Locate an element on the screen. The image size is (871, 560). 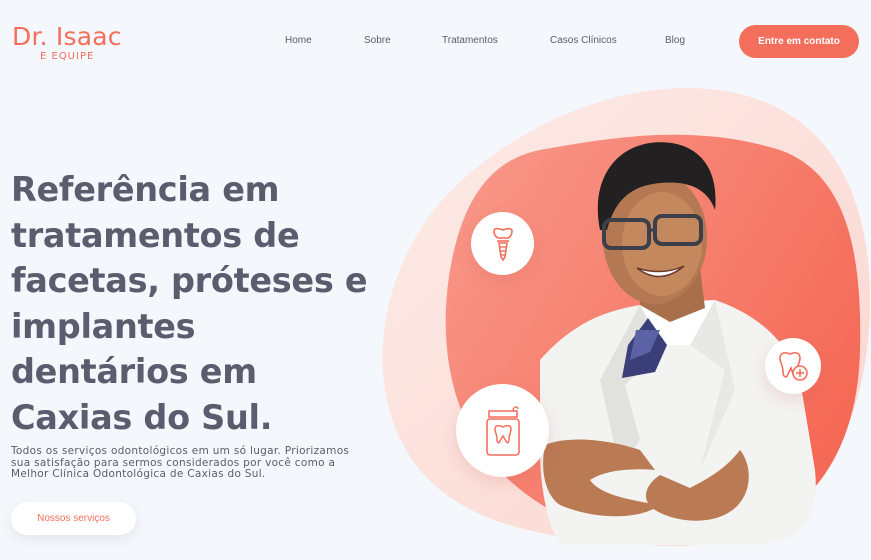
contact-button: Entre em contato is located at coordinates (799, 41).